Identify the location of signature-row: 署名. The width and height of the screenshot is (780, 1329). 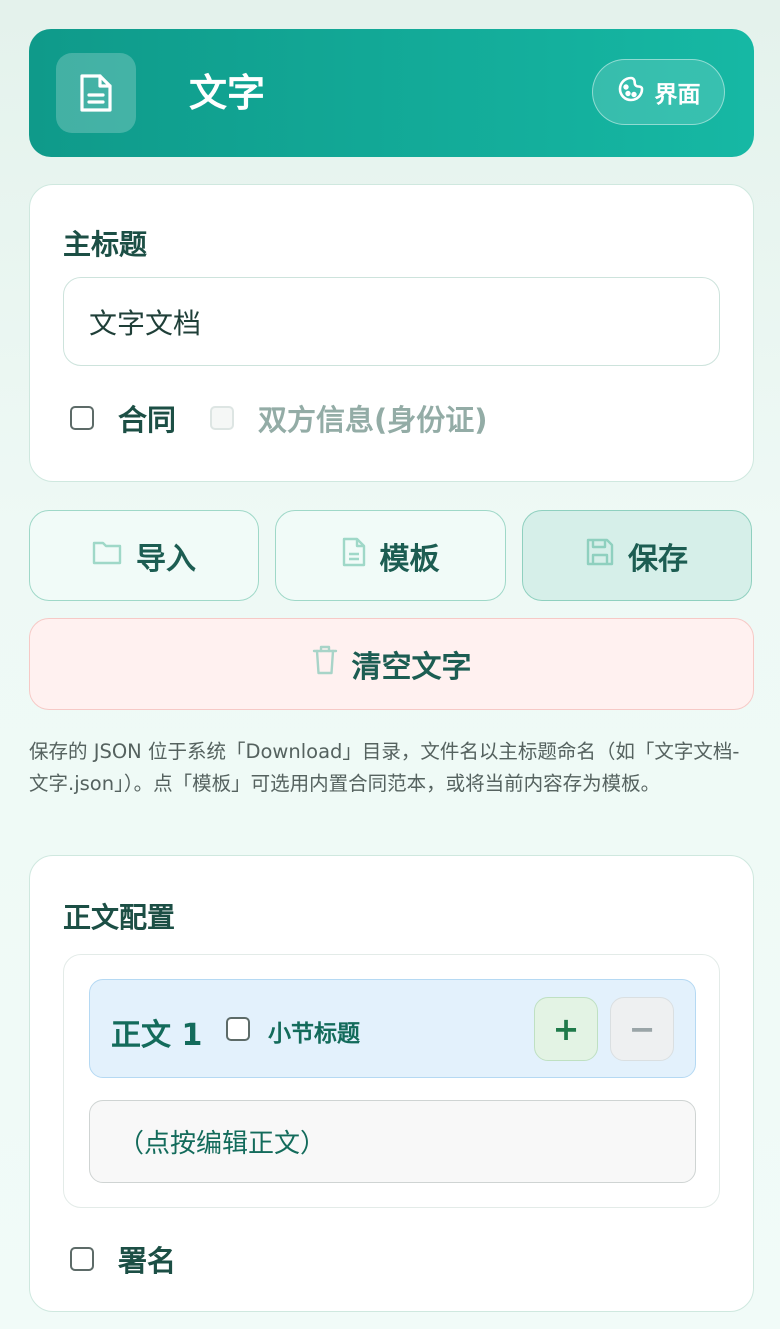
(123, 1259).